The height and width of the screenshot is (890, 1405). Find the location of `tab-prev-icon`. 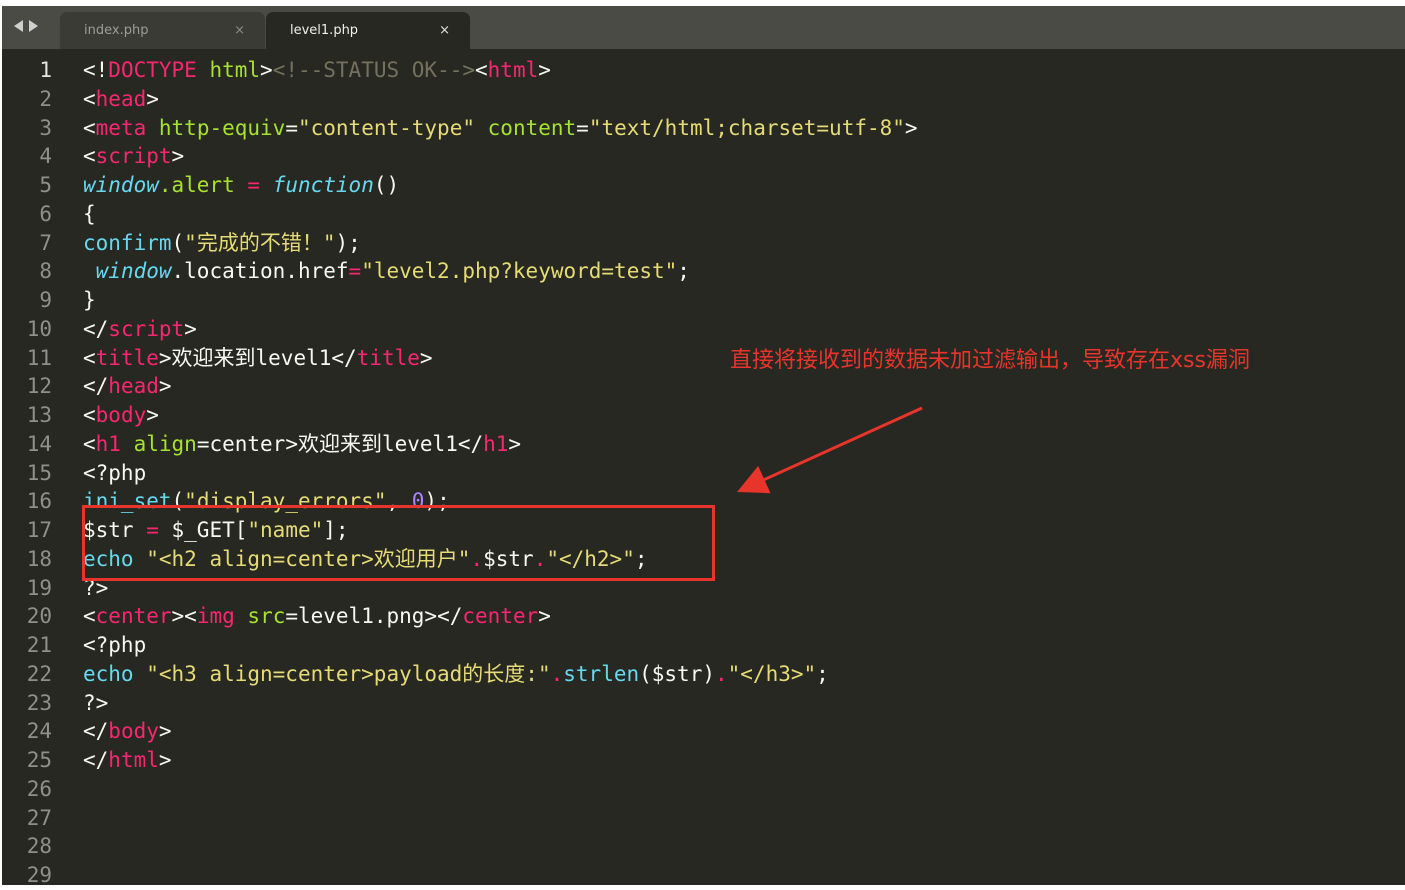

tab-prev-icon is located at coordinates (18, 26).